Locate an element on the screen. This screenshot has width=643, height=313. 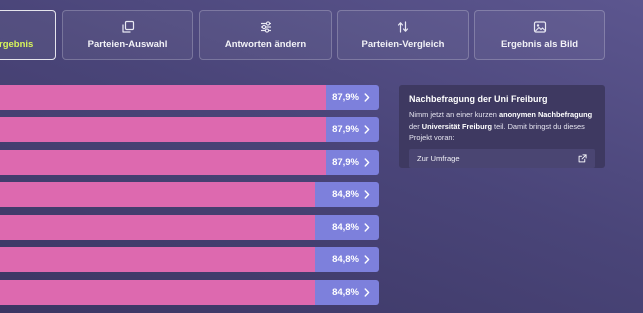
survey-text-bold: anonymen Nachbefragung is located at coordinates (545, 114).